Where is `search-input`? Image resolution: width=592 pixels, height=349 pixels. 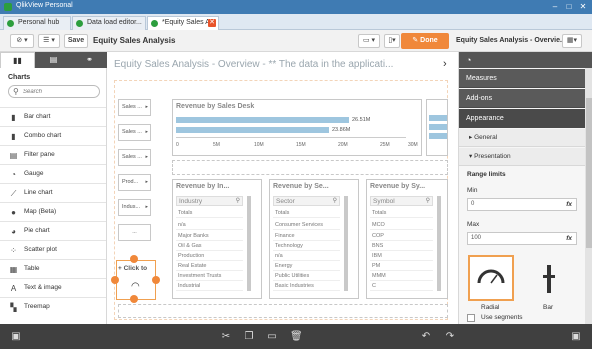 search-input is located at coordinates (59, 92).